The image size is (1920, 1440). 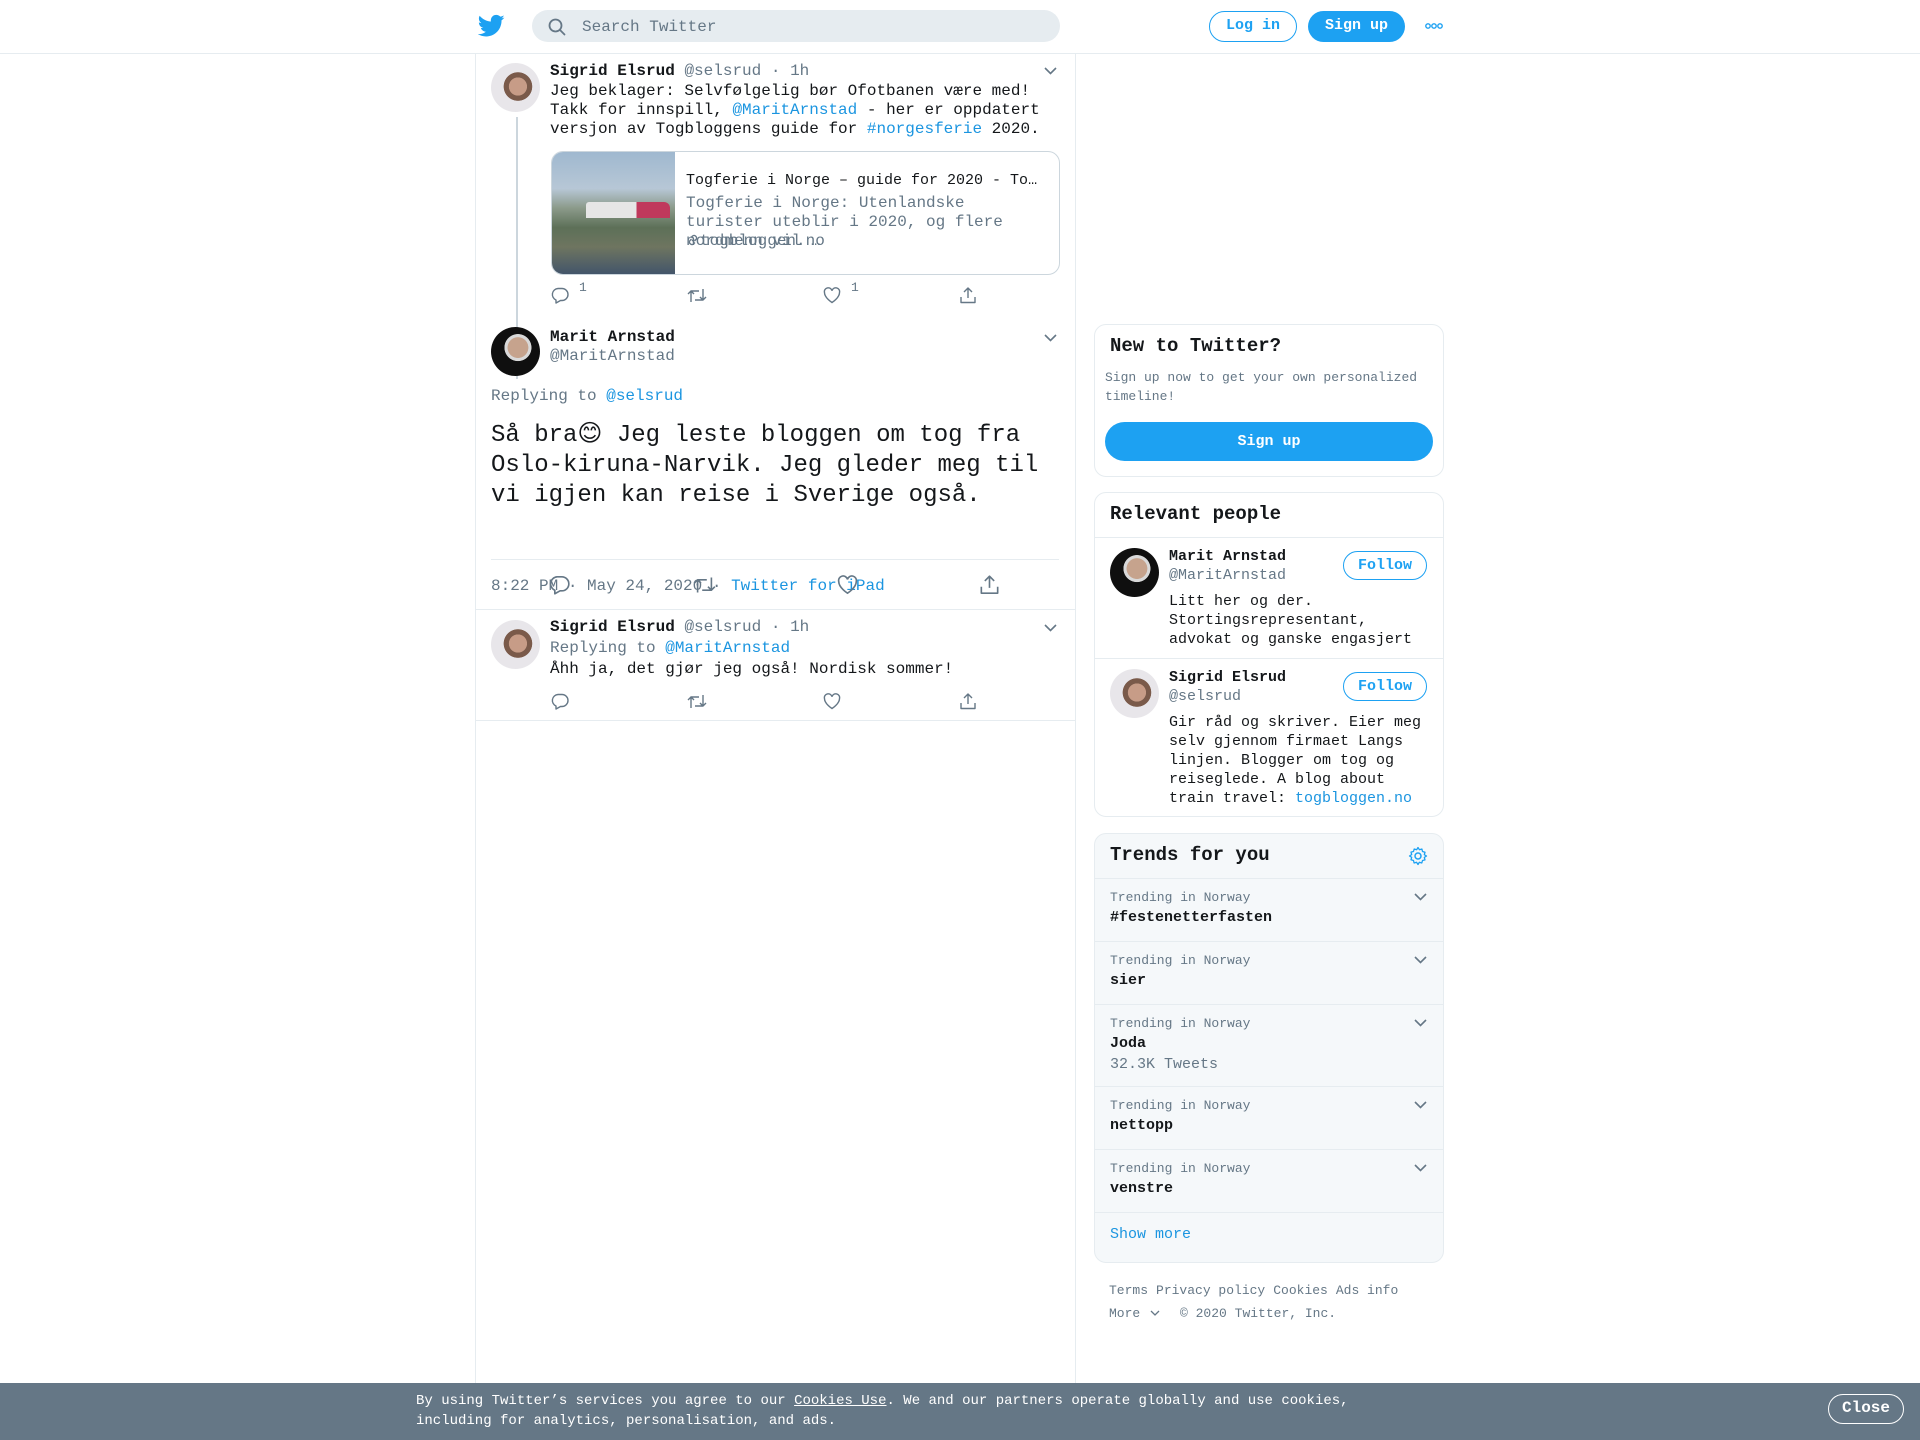 What do you see at coordinates (1866, 1409) in the screenshot?
I see `close-button: Close` at bounding box center [1866, 1409].